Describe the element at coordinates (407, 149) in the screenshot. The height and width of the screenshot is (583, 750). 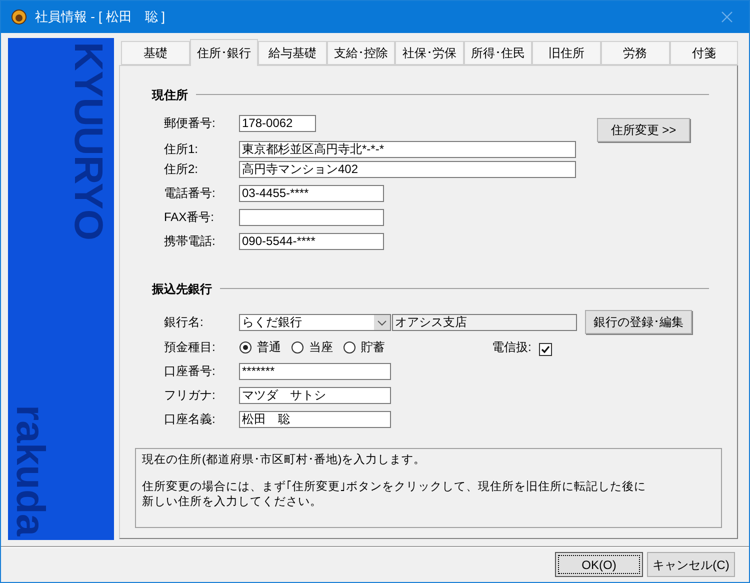
I see `input-field: 東京都杉並区高円寺北*-*-*` at that location.